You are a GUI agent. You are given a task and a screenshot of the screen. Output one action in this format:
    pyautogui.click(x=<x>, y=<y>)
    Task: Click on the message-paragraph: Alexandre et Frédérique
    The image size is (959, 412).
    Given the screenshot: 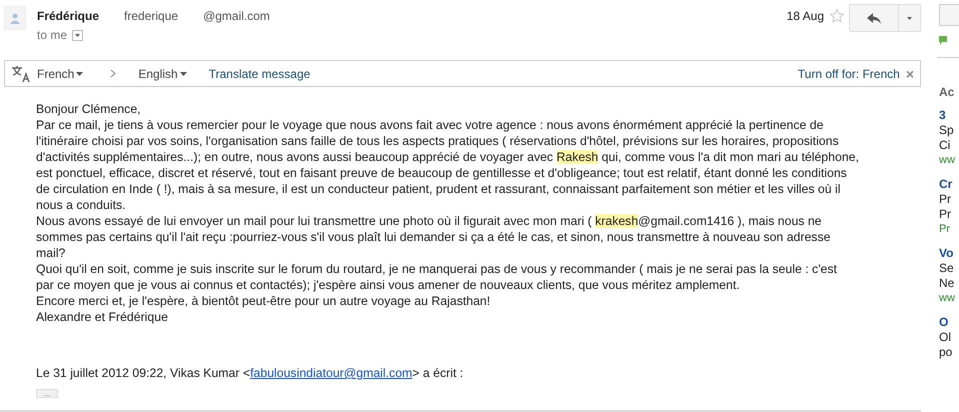 What is the action you would take?
    pyautogui.click(x=102, y=317)
    